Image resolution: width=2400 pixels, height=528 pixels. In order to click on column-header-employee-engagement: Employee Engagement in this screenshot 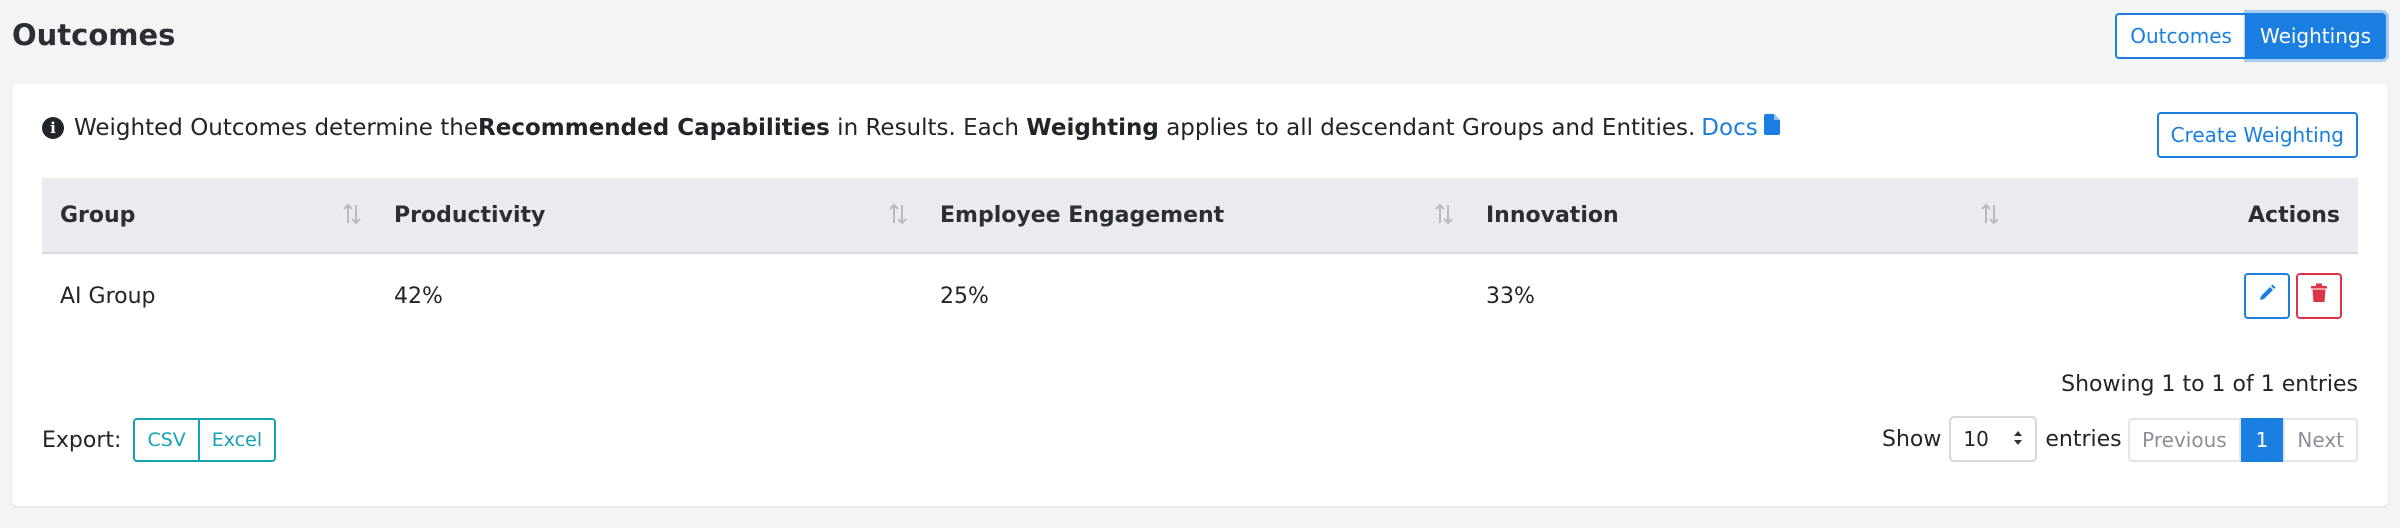, I will do `click(1195, 215)`.